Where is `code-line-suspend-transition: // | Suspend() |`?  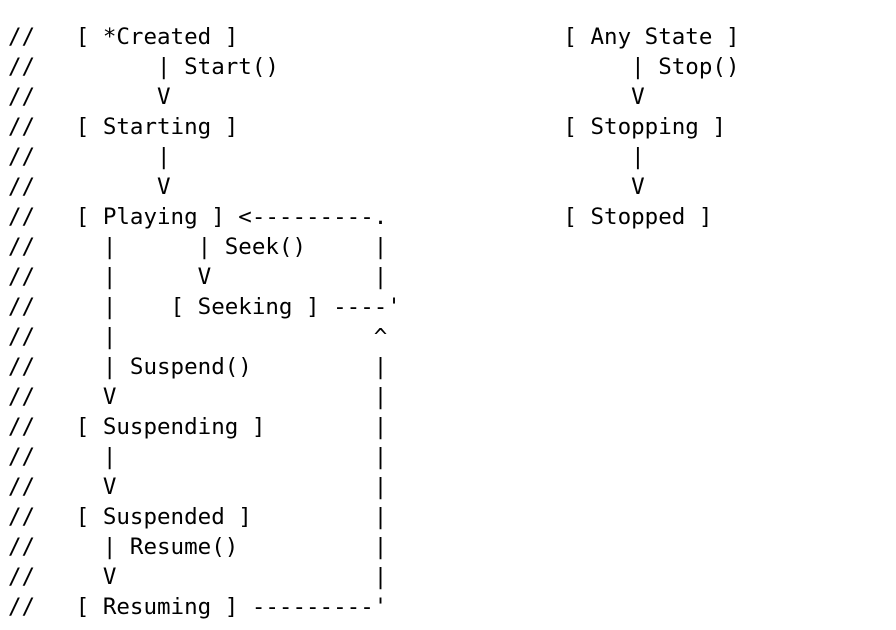
code-line-suspend-transition: // | Suspend() | is located at coordinates (198, 367).